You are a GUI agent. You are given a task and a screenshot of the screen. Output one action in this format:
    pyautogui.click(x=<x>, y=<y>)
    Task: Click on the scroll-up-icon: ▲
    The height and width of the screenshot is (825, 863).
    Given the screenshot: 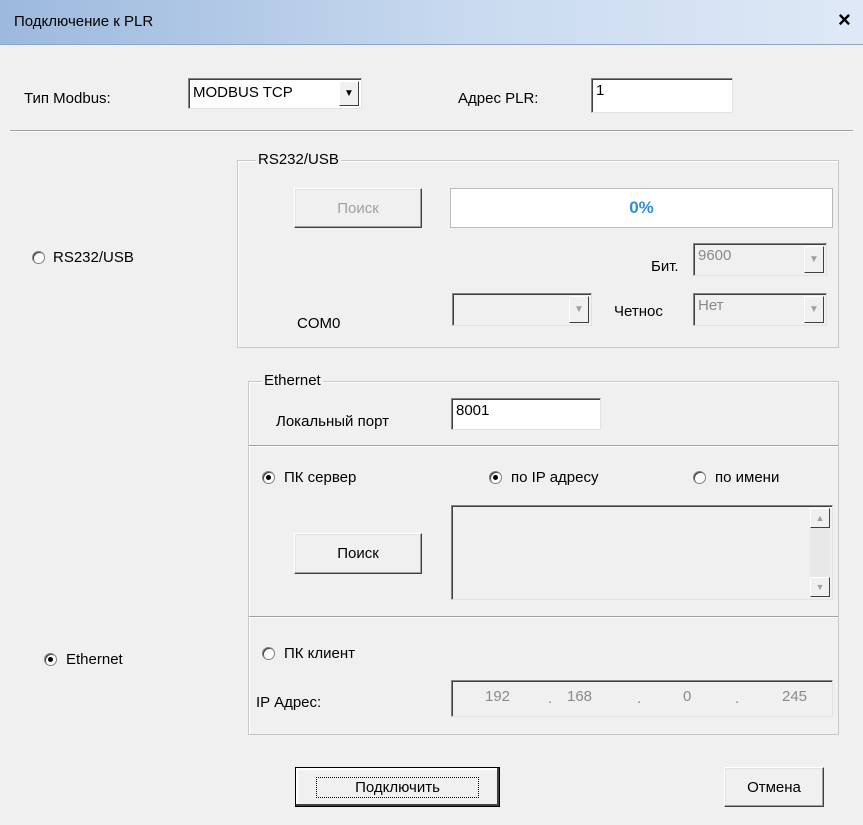 What is the action you would take?
    pyautogui.click(x=820, y=518)
    